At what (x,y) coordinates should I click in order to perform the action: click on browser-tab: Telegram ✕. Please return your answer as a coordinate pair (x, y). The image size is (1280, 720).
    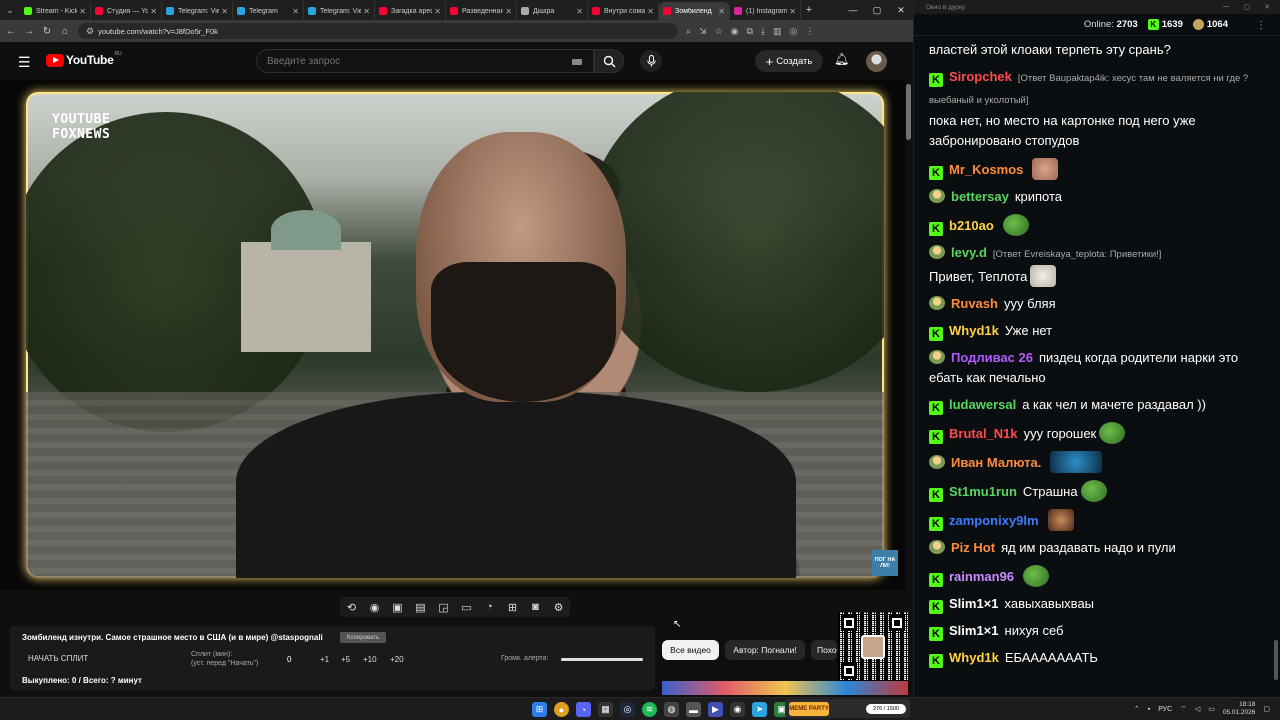
    Looking at the image, I should click on (268, 11).